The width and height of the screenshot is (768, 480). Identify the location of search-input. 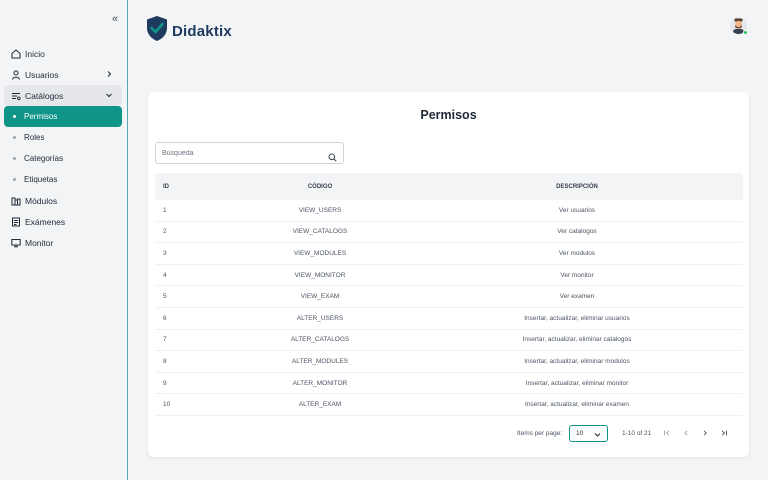
(236, 153).